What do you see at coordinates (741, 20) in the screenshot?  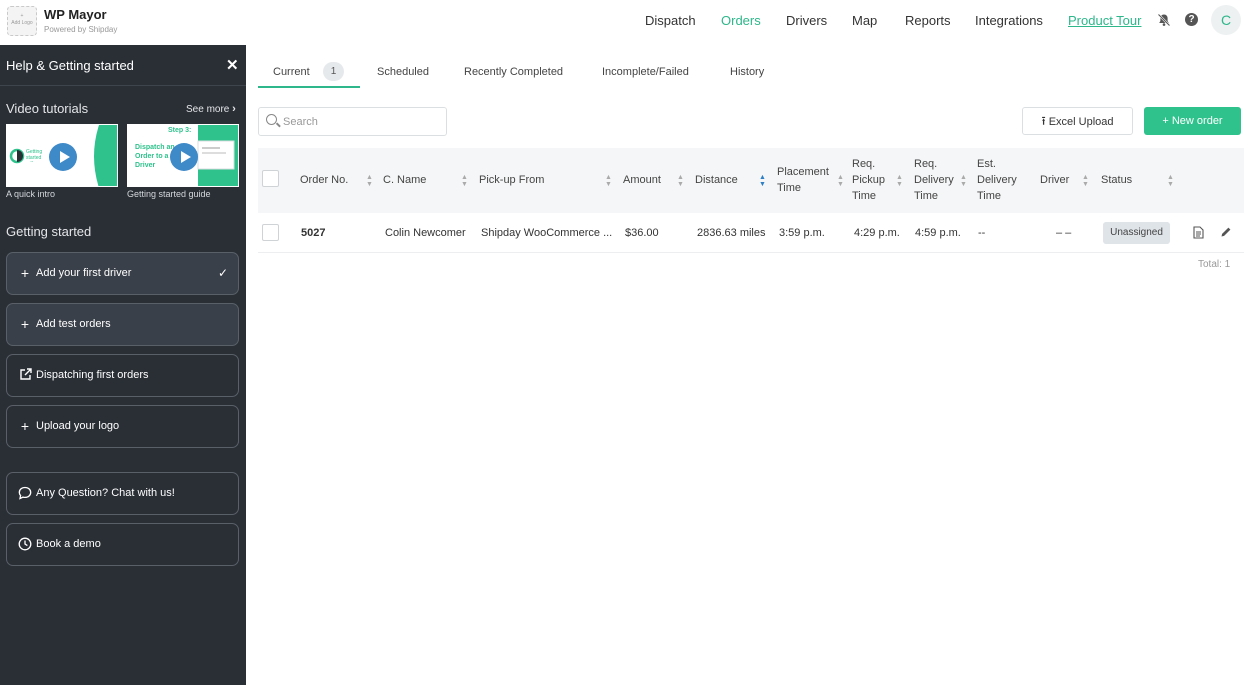 I see `nav-orders: Orders` at bounding box center [741, 20].